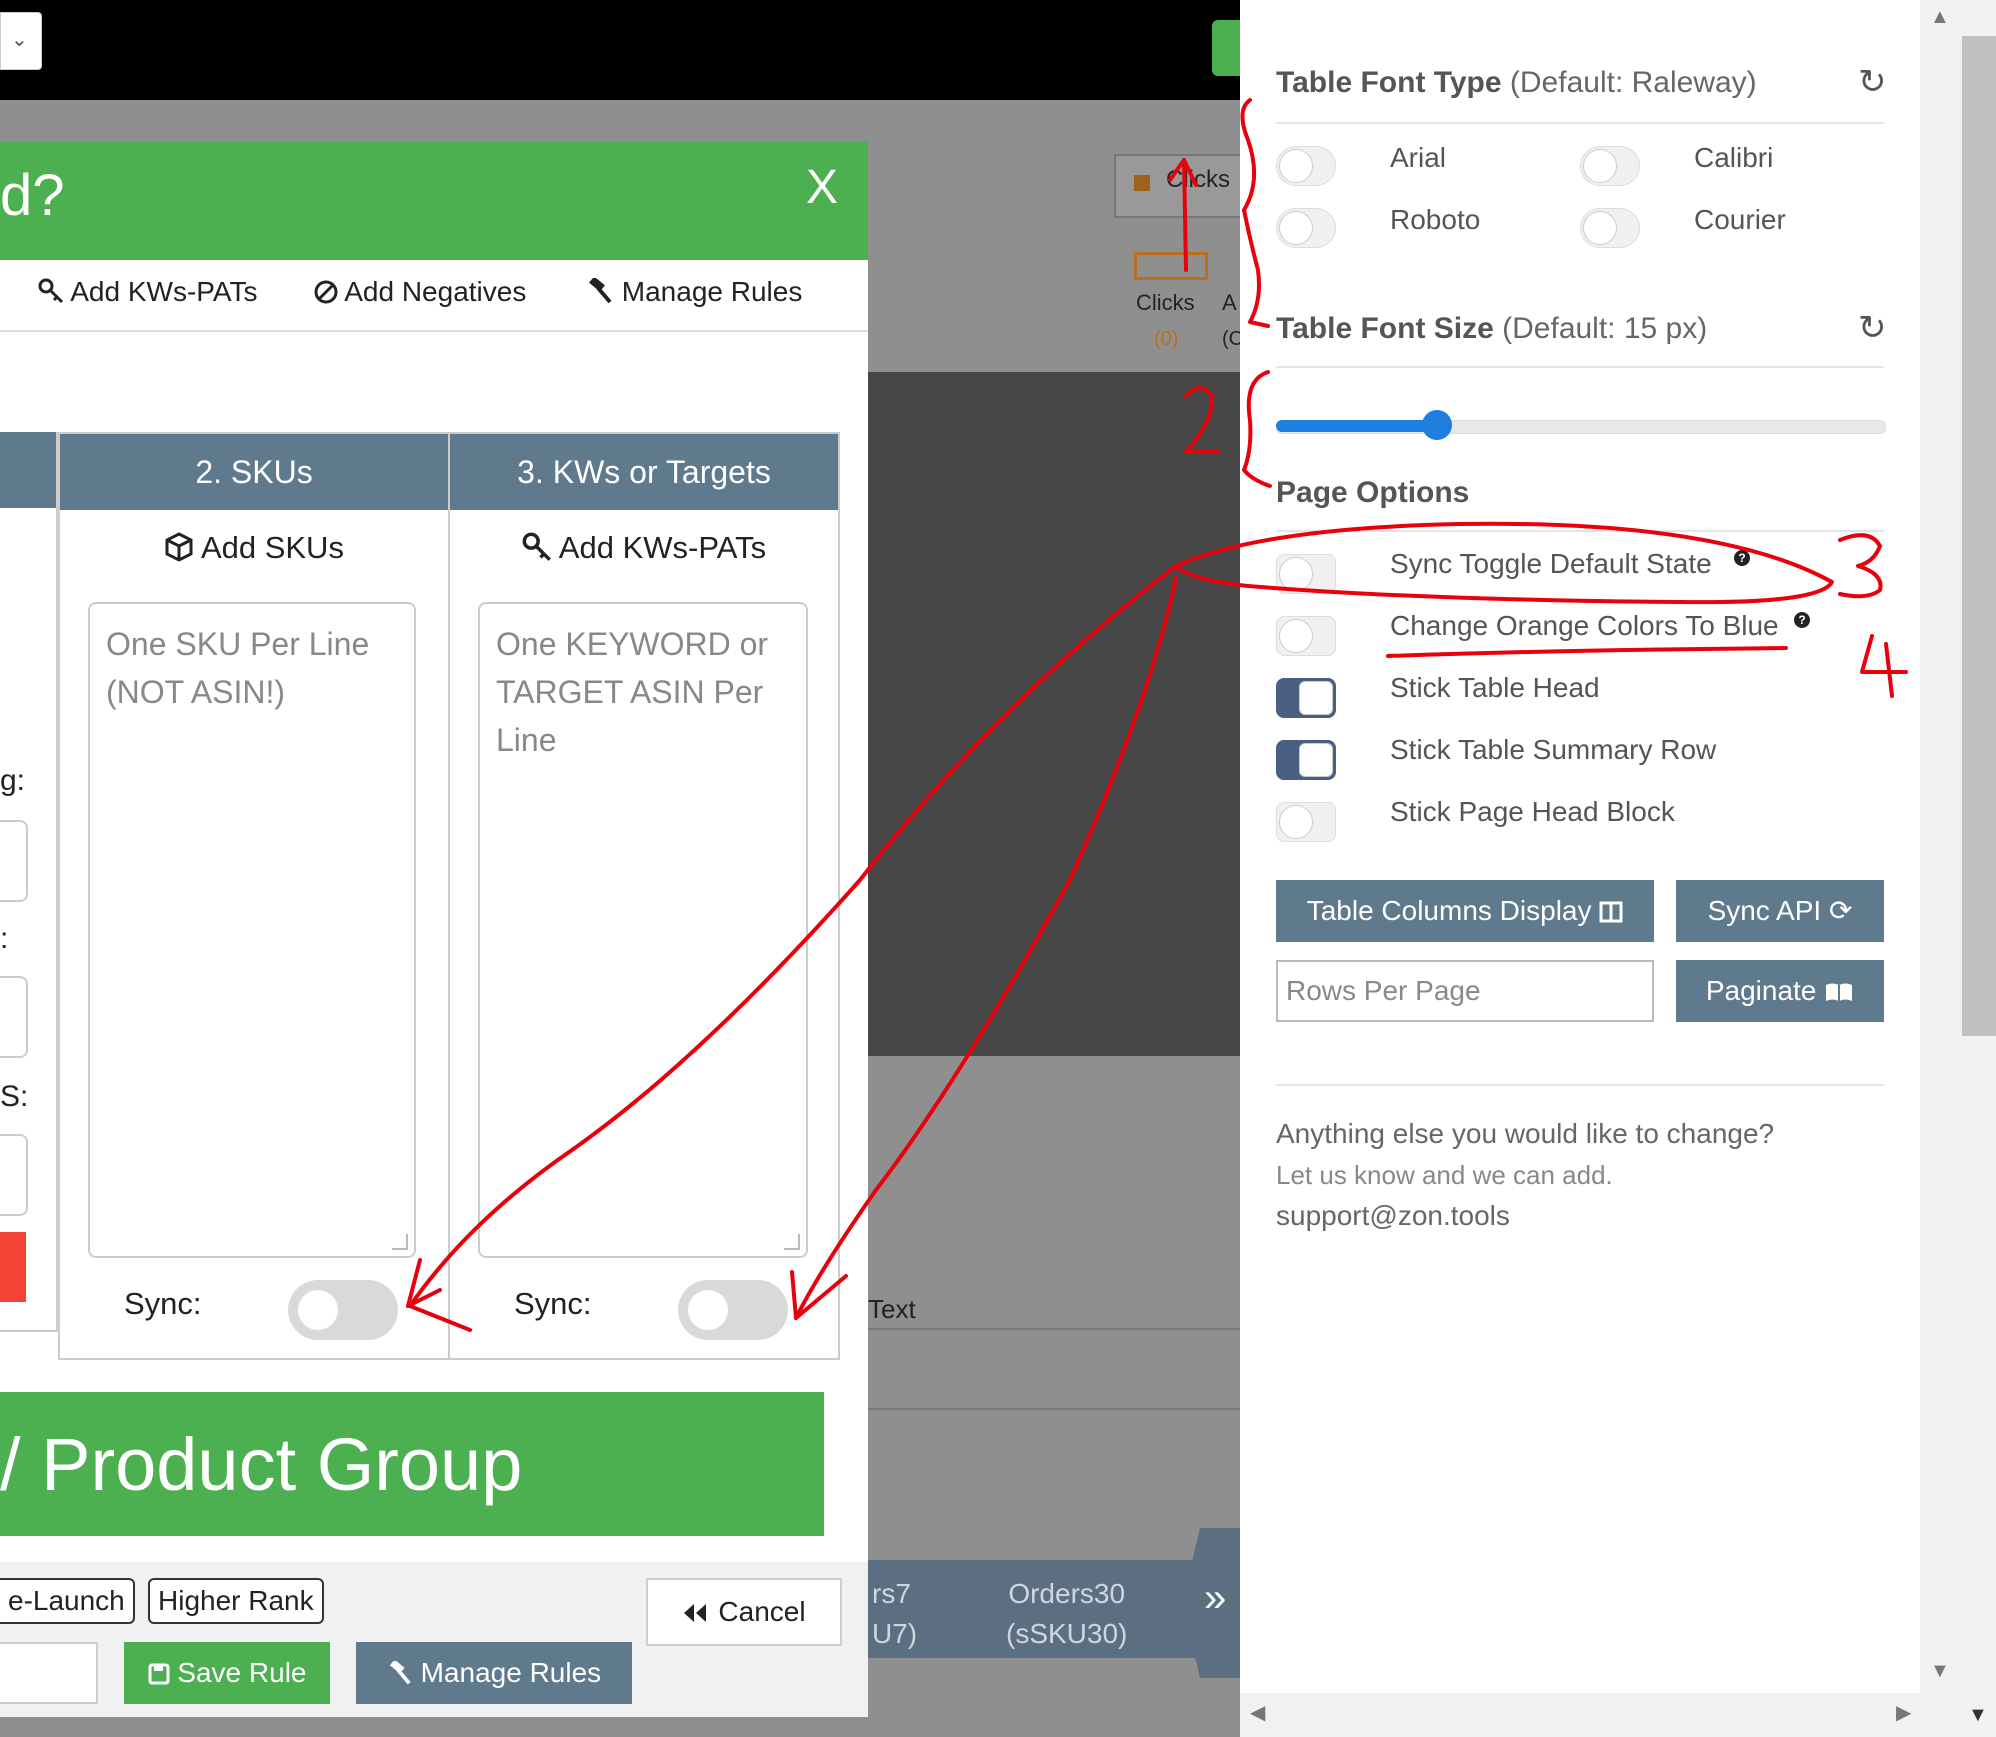 The height and width of the screenshot is (1737, 1996). I want to click on action-label: Add KWs-PATs, so click(662, 547).